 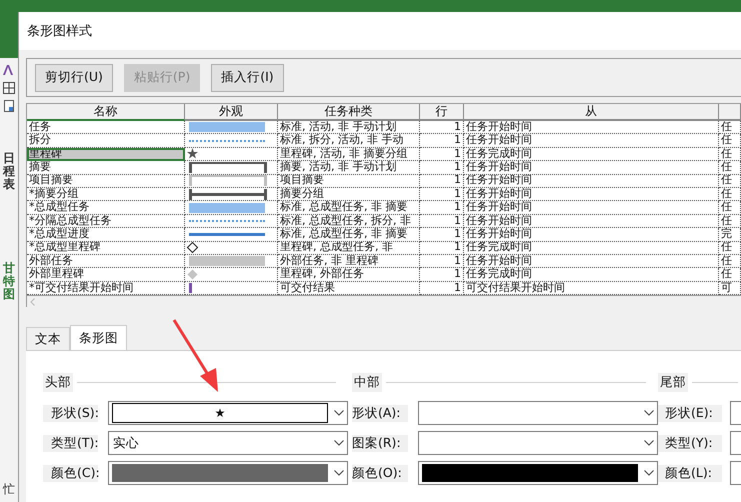 What do you see at coordinates (74, 78) in the screenshot?
I see `toolbar-button: 剪切行(U)` at bounding box center [74, 78].